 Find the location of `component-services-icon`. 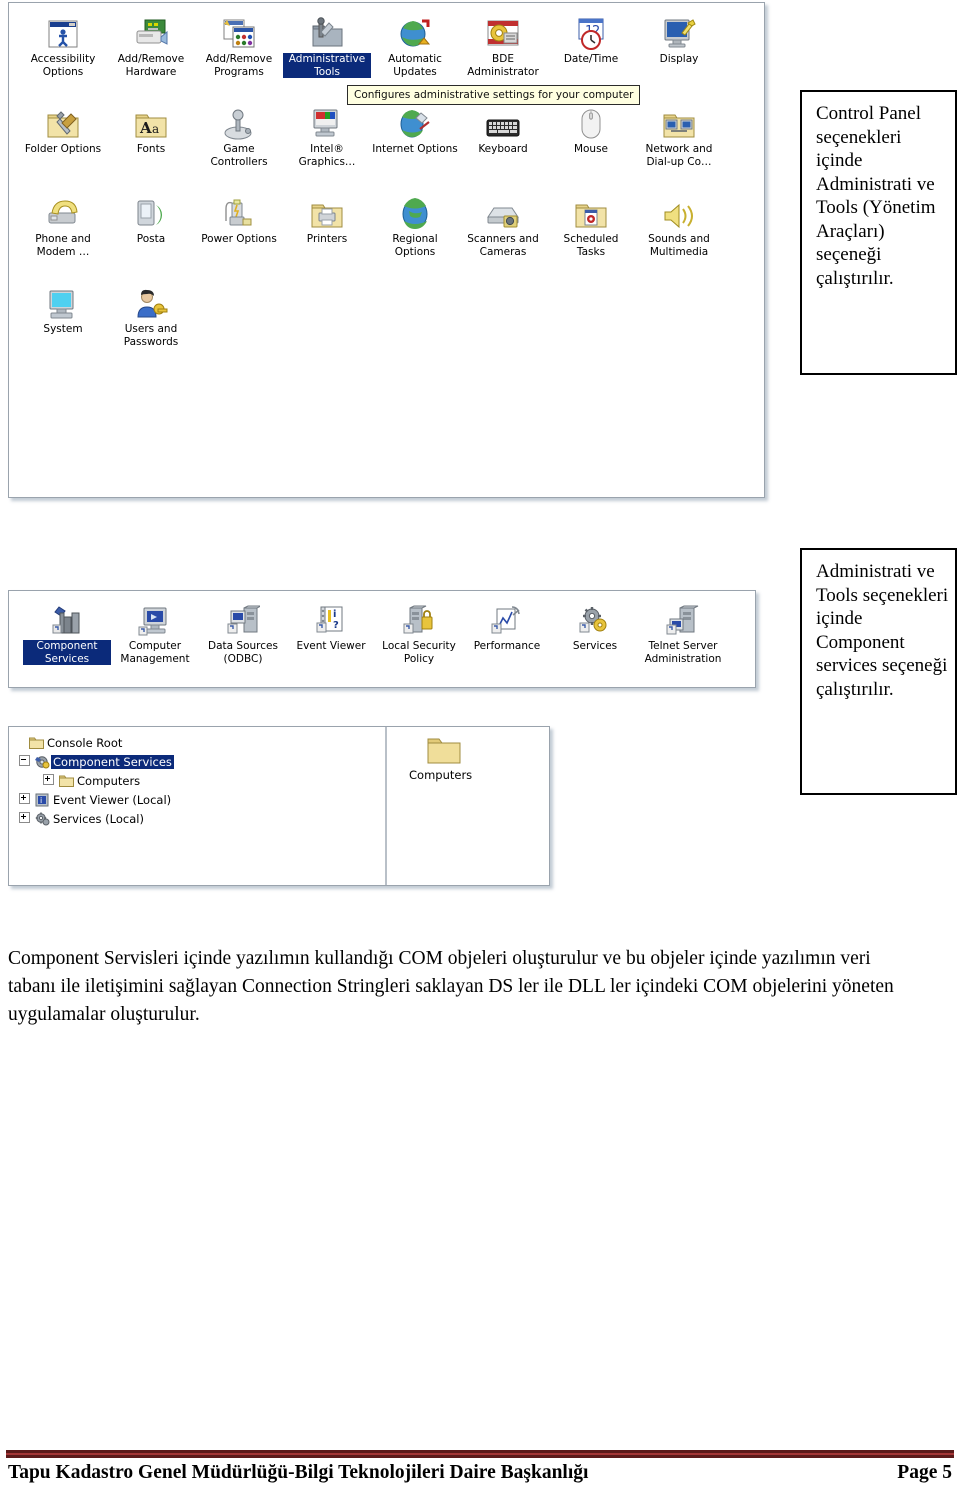

component-services-icon is located at coordinates (67, 617).